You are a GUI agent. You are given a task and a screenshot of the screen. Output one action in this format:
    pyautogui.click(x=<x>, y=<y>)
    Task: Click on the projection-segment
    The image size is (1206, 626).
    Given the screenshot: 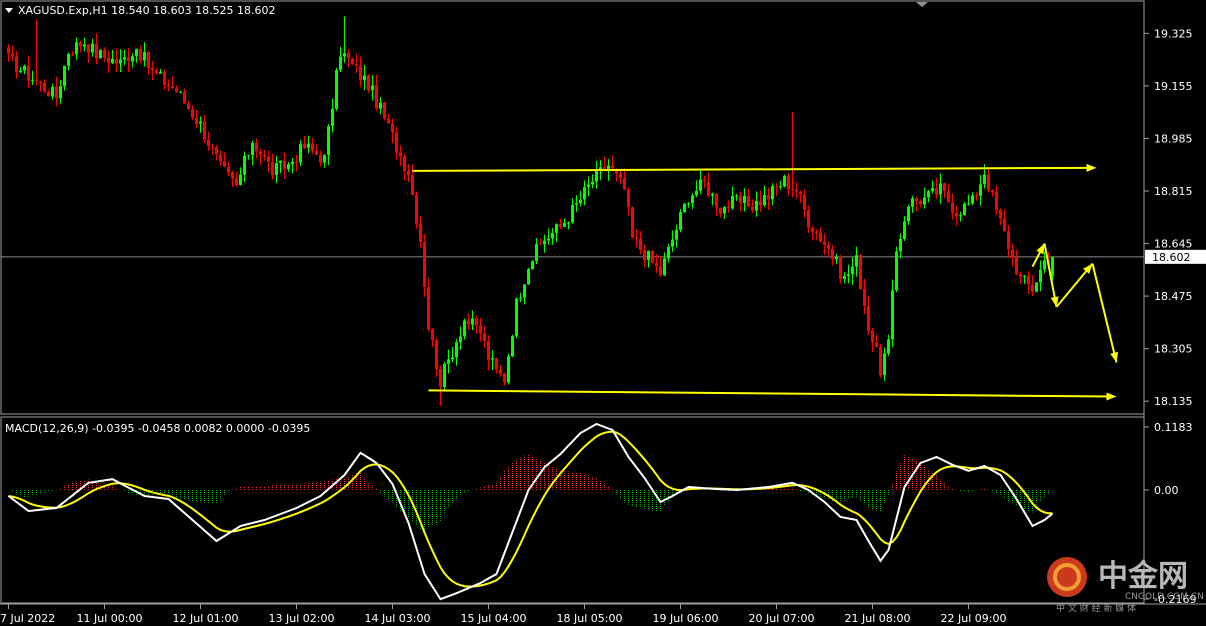 What is the action you would take?
    pyautogui.click(x=1104, y=313)
    